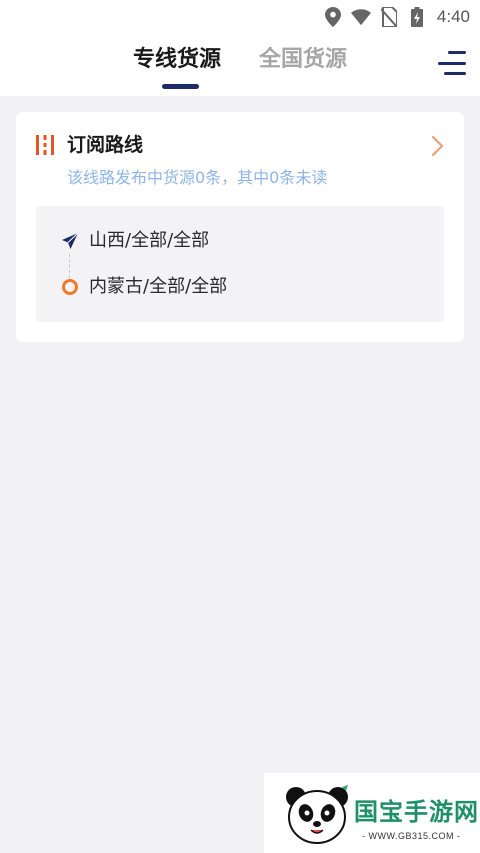 This screenshot has height=853, width=480. What do you see at coordinates (317, 815) in the screenshot?
I see `panda-logo-icon` at bounding box center [317, 815].